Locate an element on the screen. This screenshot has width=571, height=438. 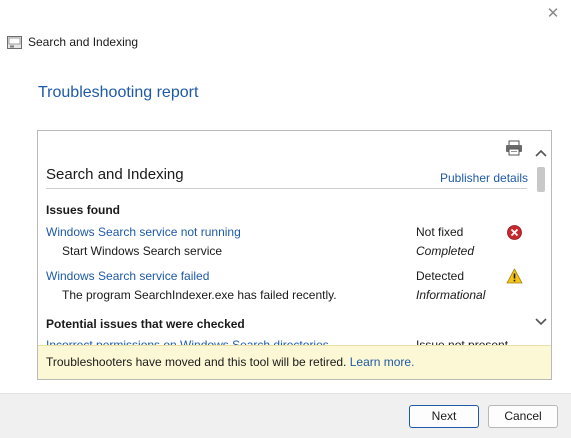
close-button: ✕ is located at coordinates (553, 14).